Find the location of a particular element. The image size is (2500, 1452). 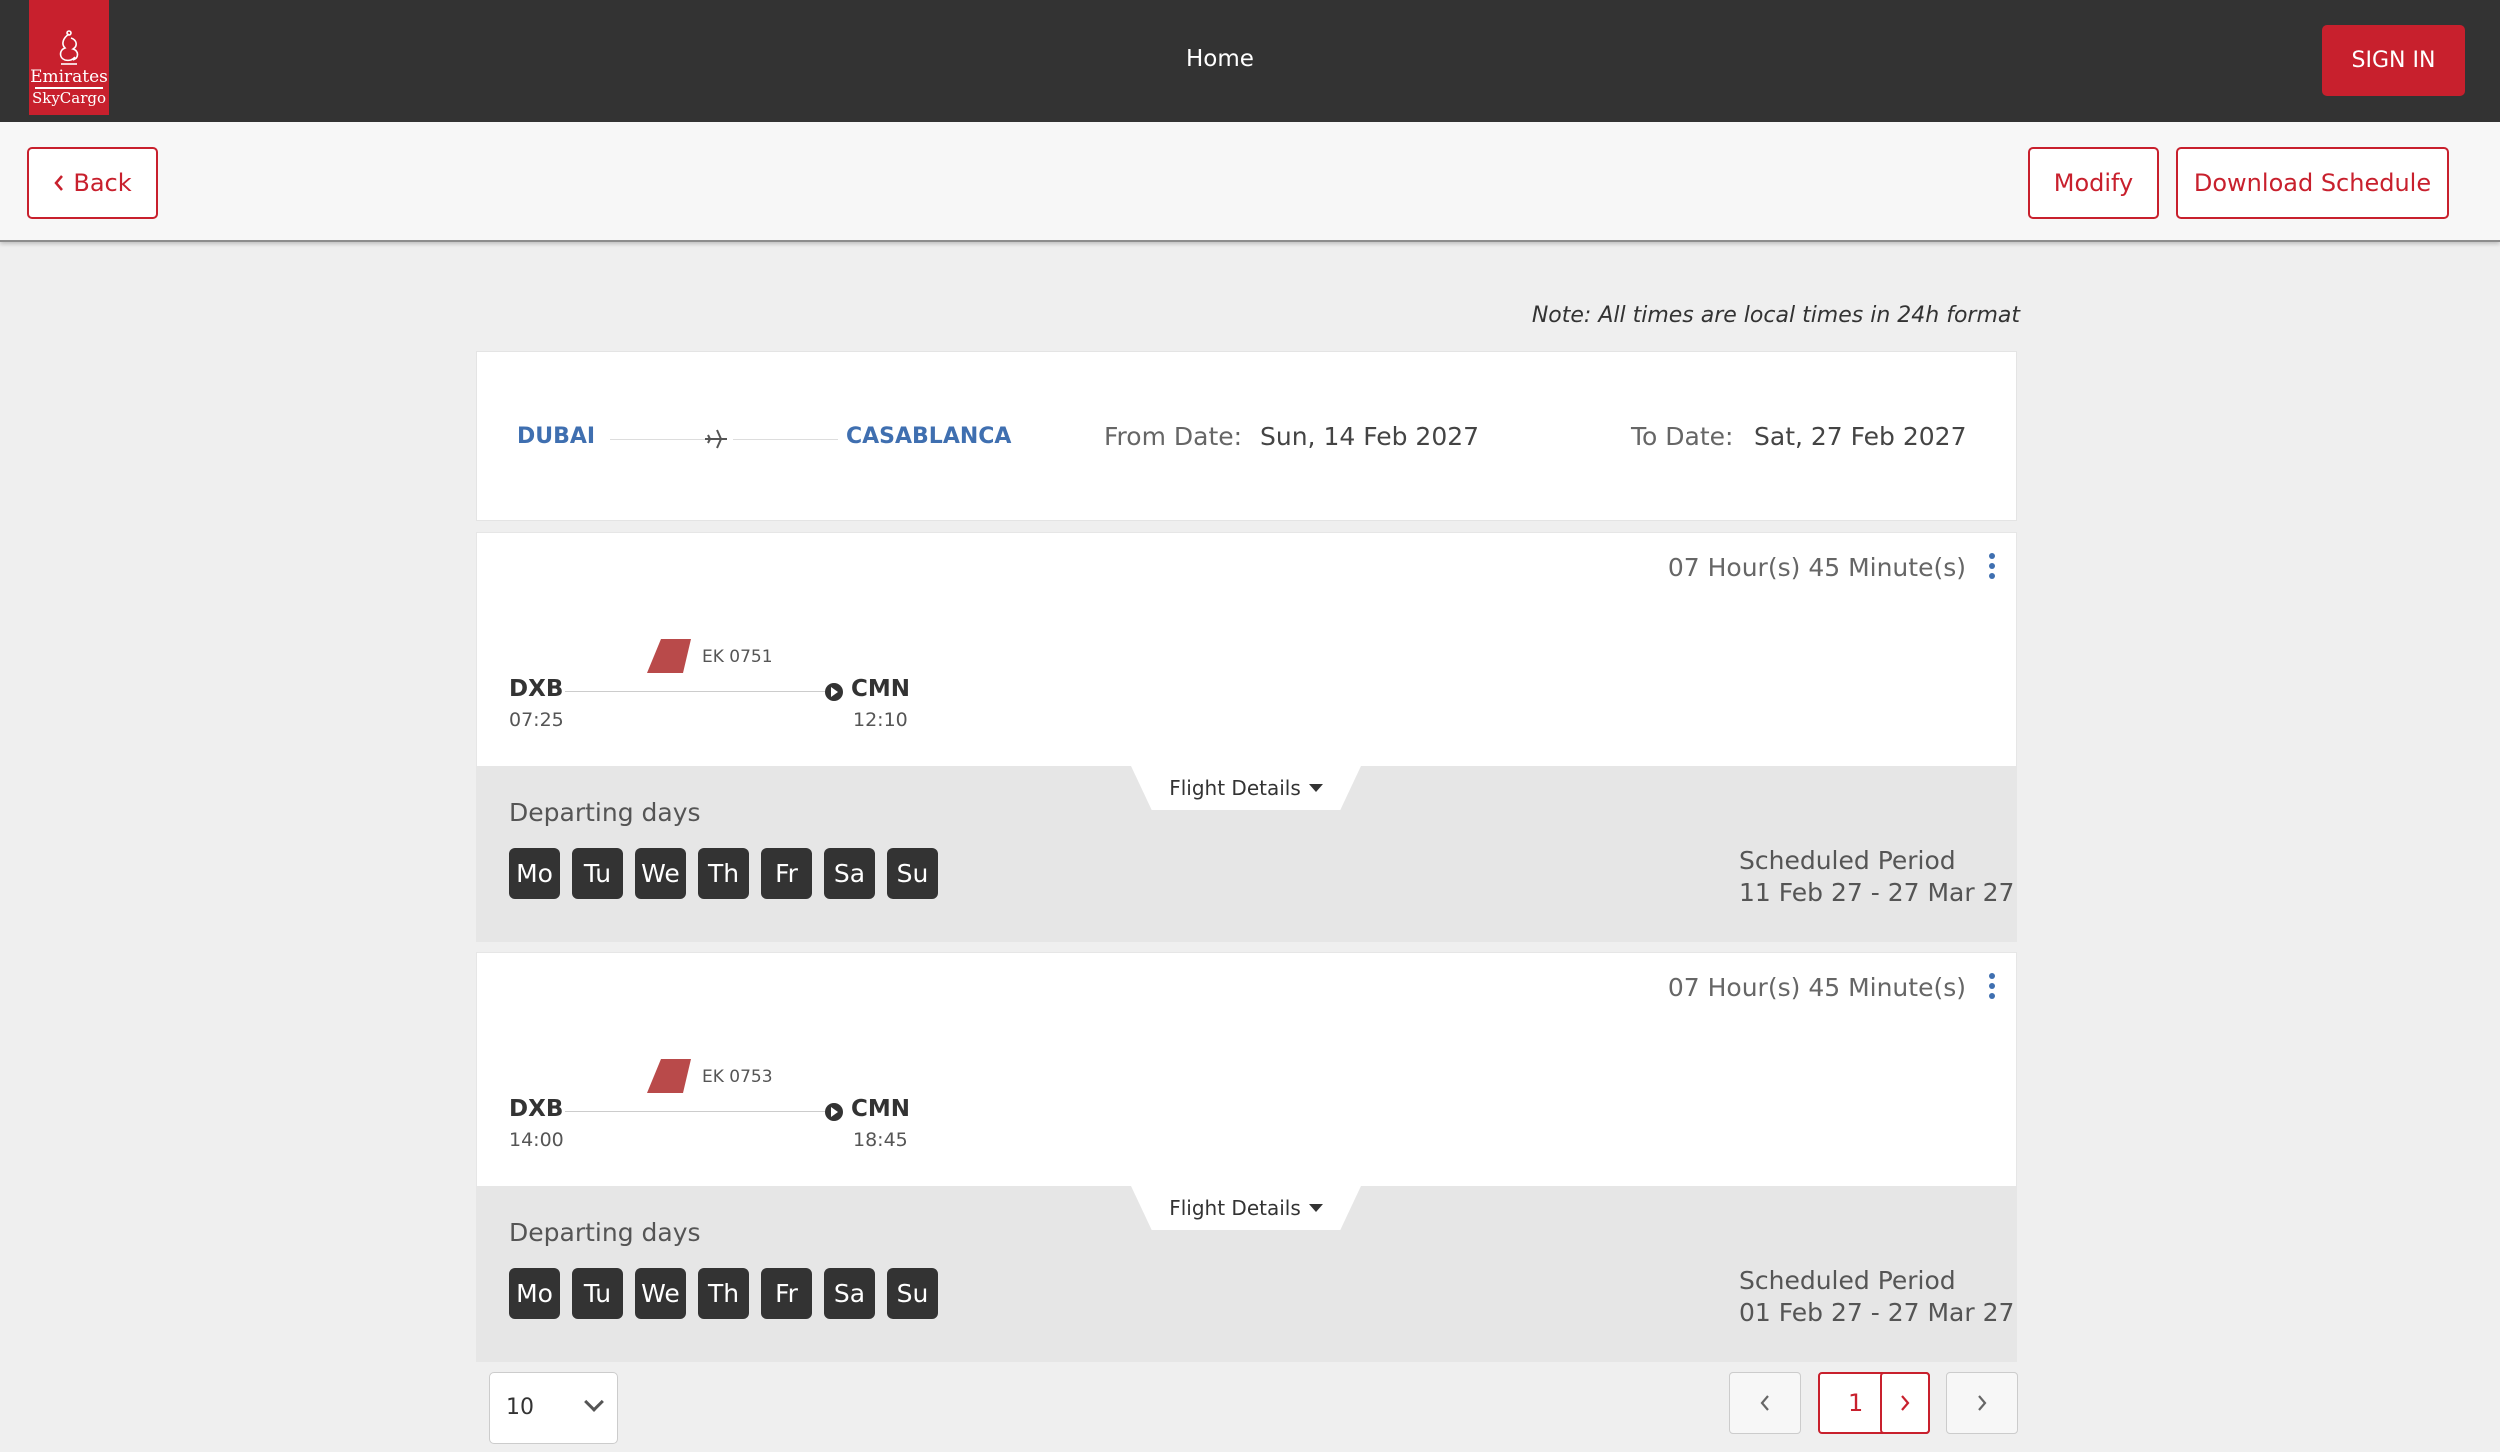

flight-number: EK 0753 is located at coordinates (737, 1077).